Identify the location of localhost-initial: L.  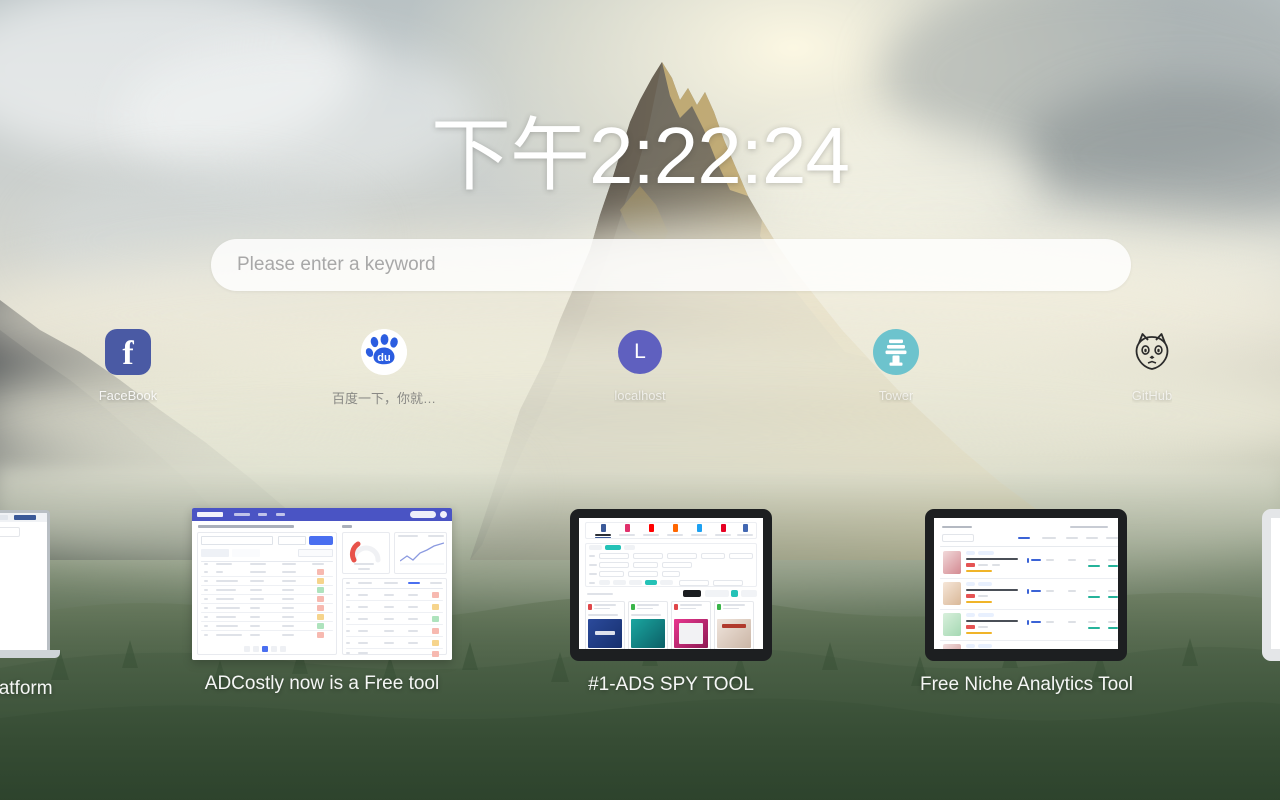
(640, 352).